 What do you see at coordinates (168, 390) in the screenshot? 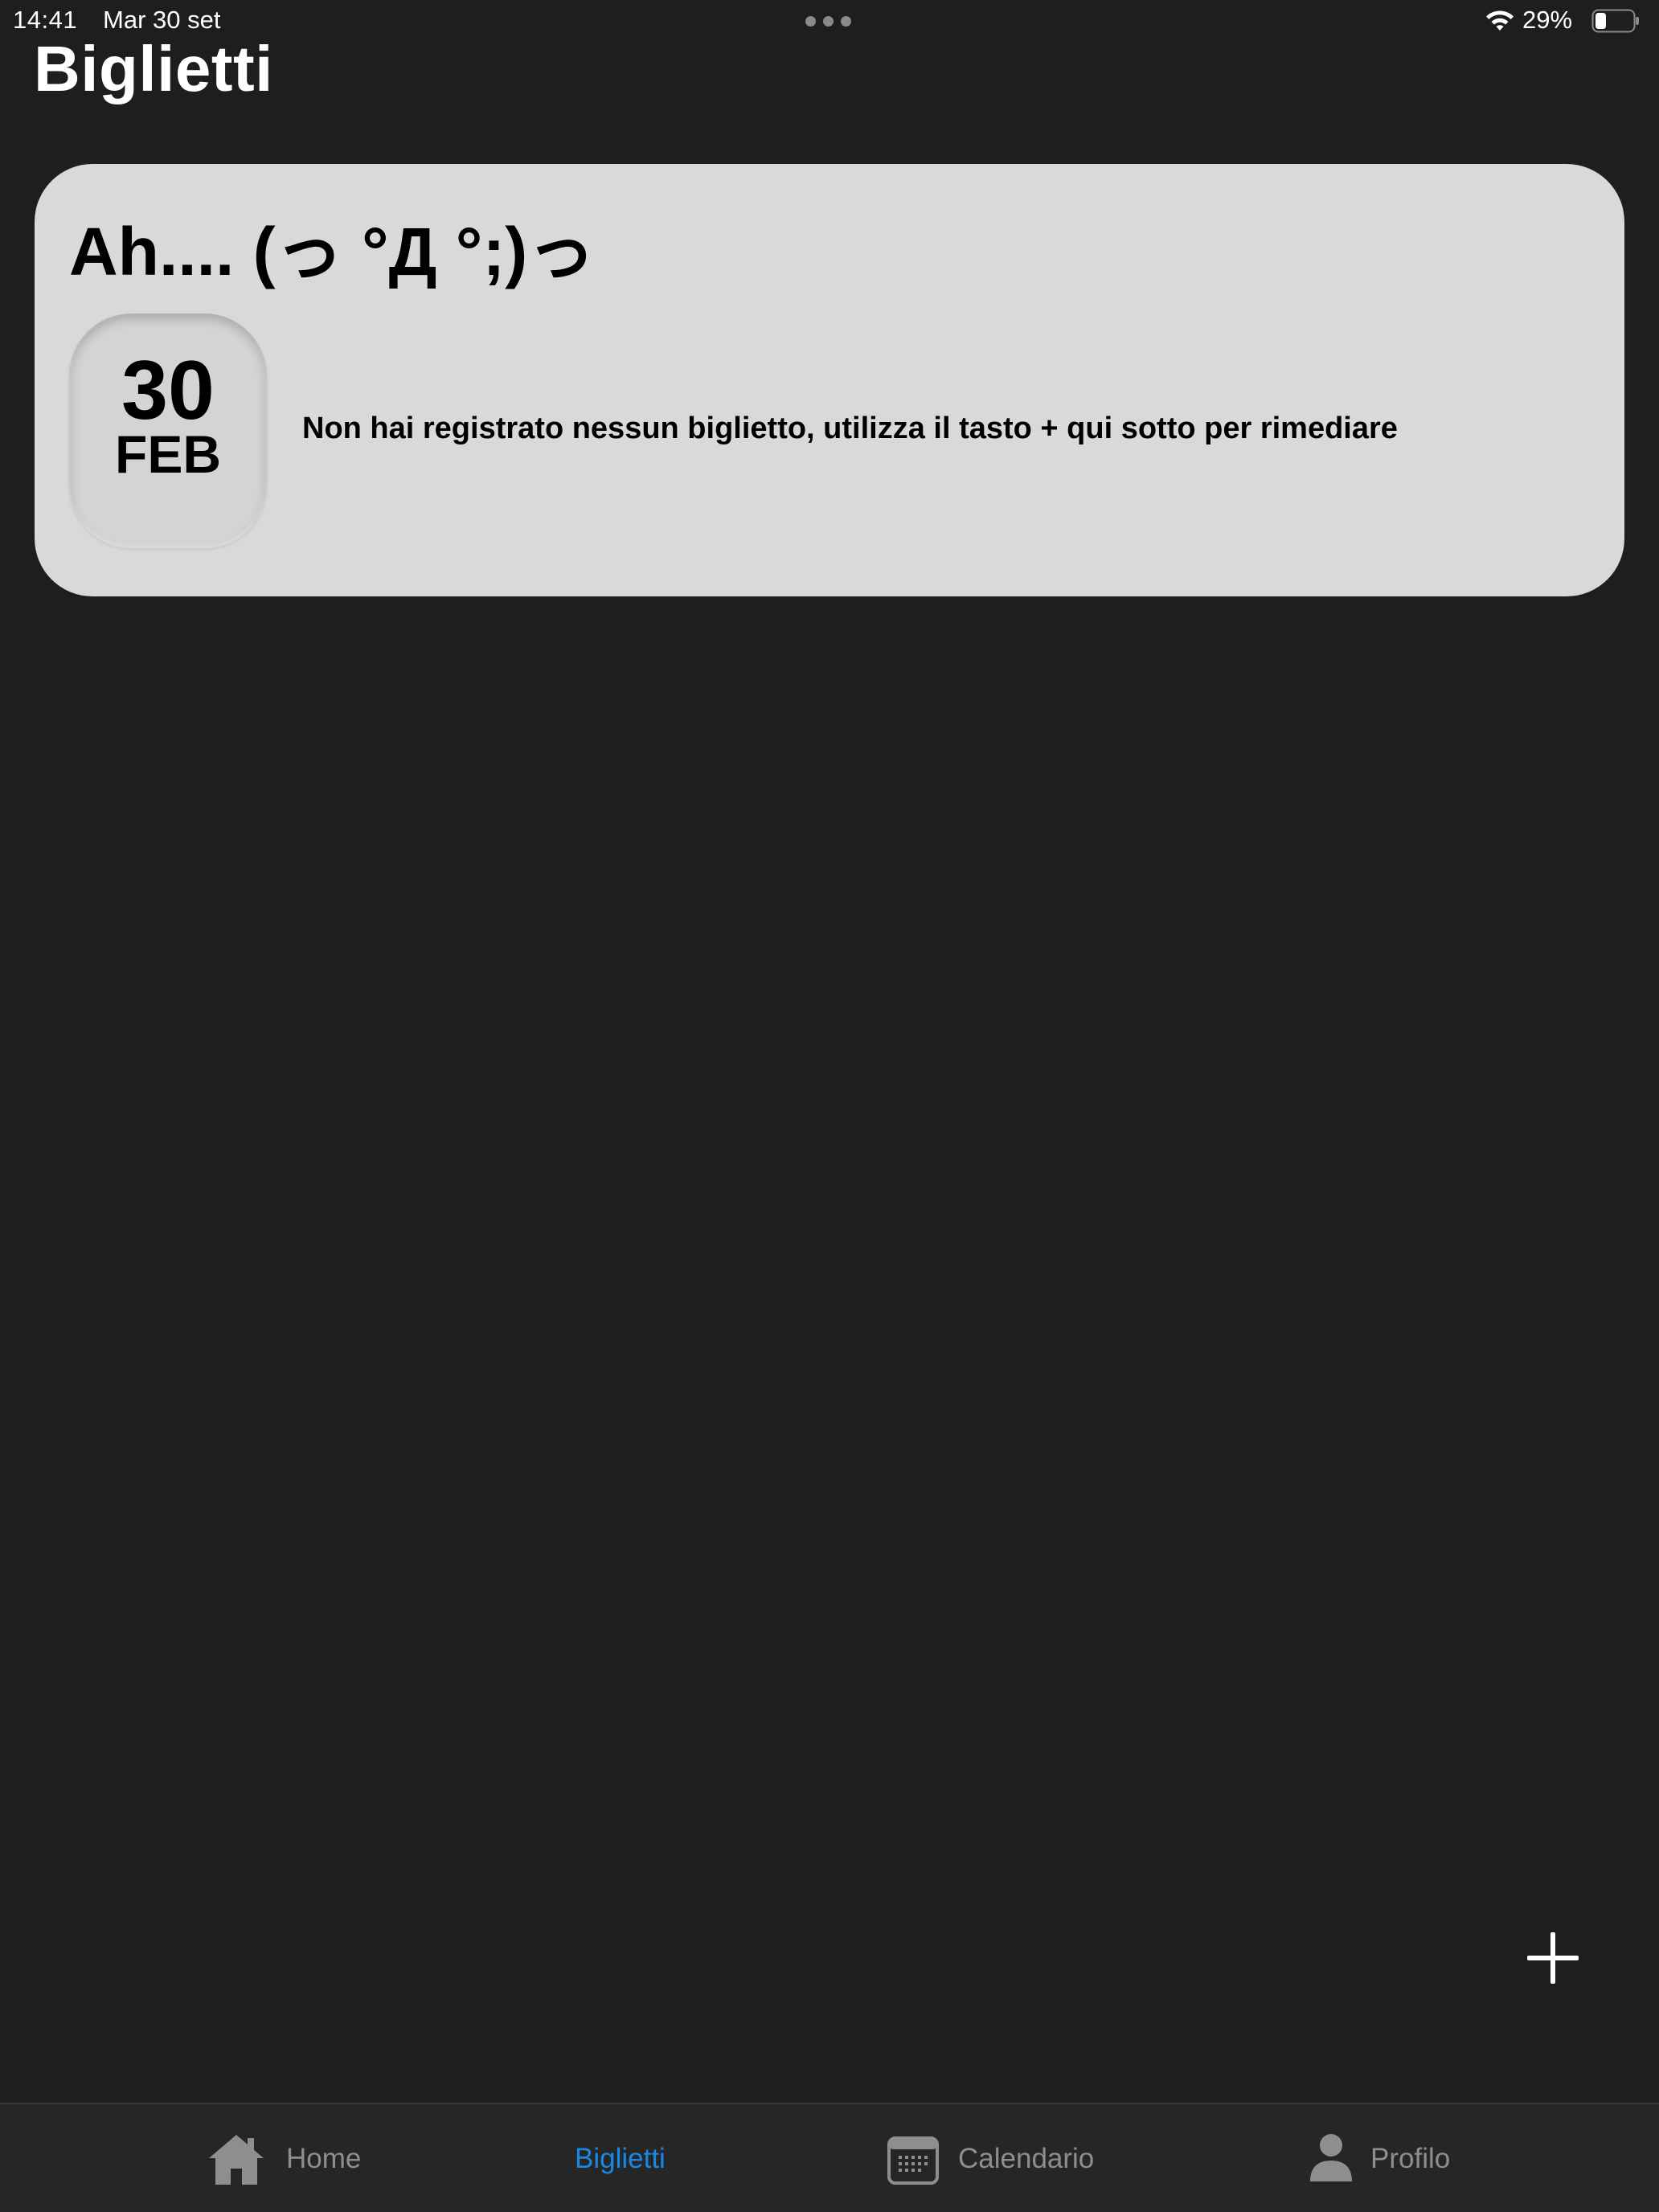
I see `date-day: 30` at bounding box center [168, 390].